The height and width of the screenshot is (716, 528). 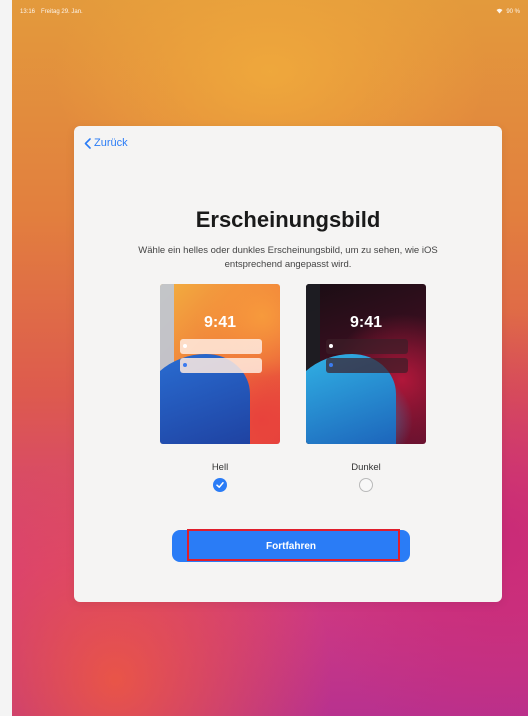 I want to click on wifi-icon, so click(x=499, y=12).